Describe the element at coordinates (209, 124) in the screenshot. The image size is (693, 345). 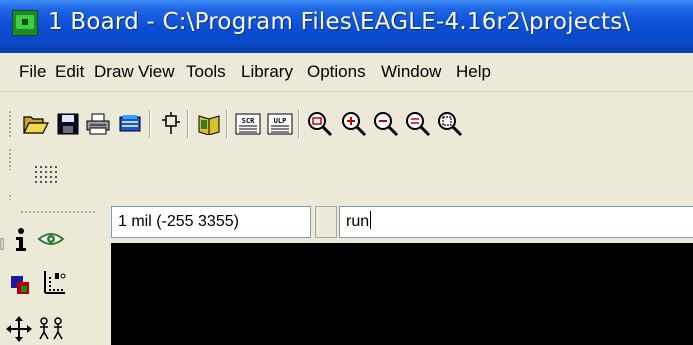
I see `library-book-icon` at that location.